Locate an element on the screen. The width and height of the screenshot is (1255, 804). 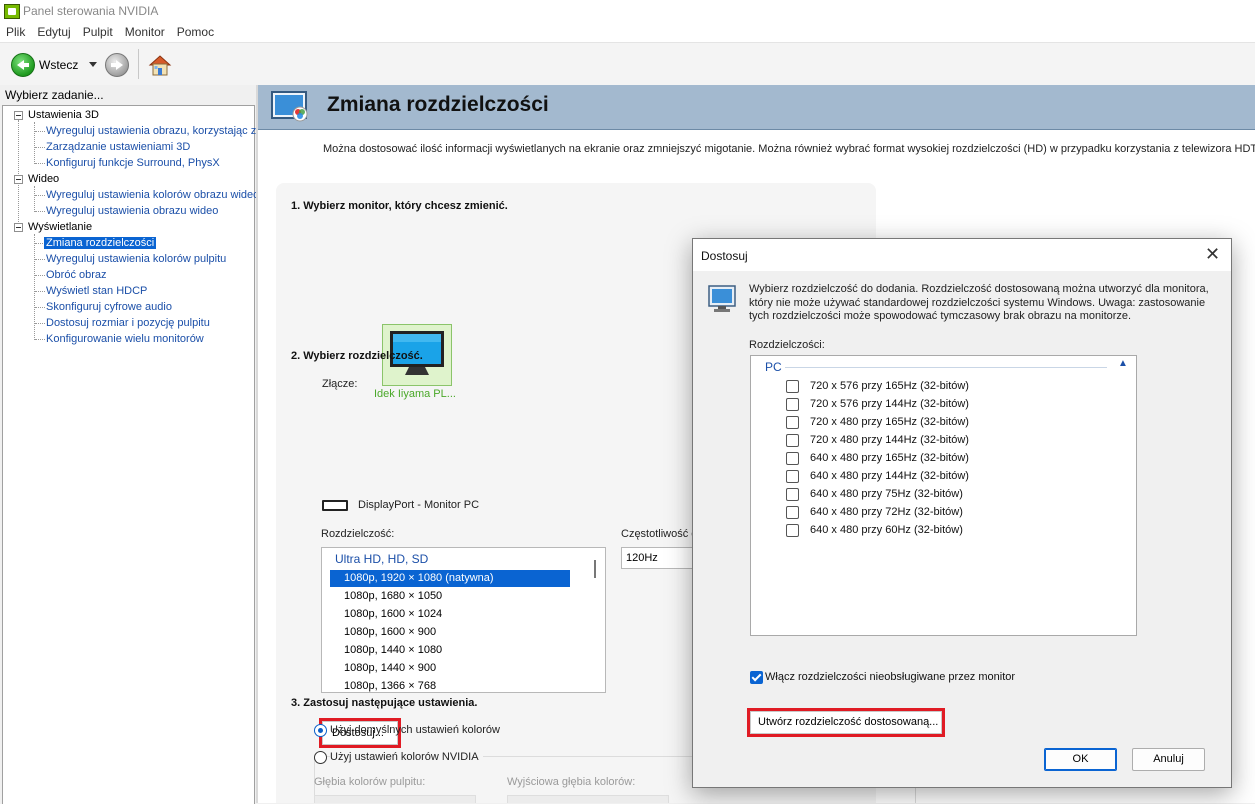
connector-value: DisplayPort - Monitor PC is located at coordinates (419, 505).